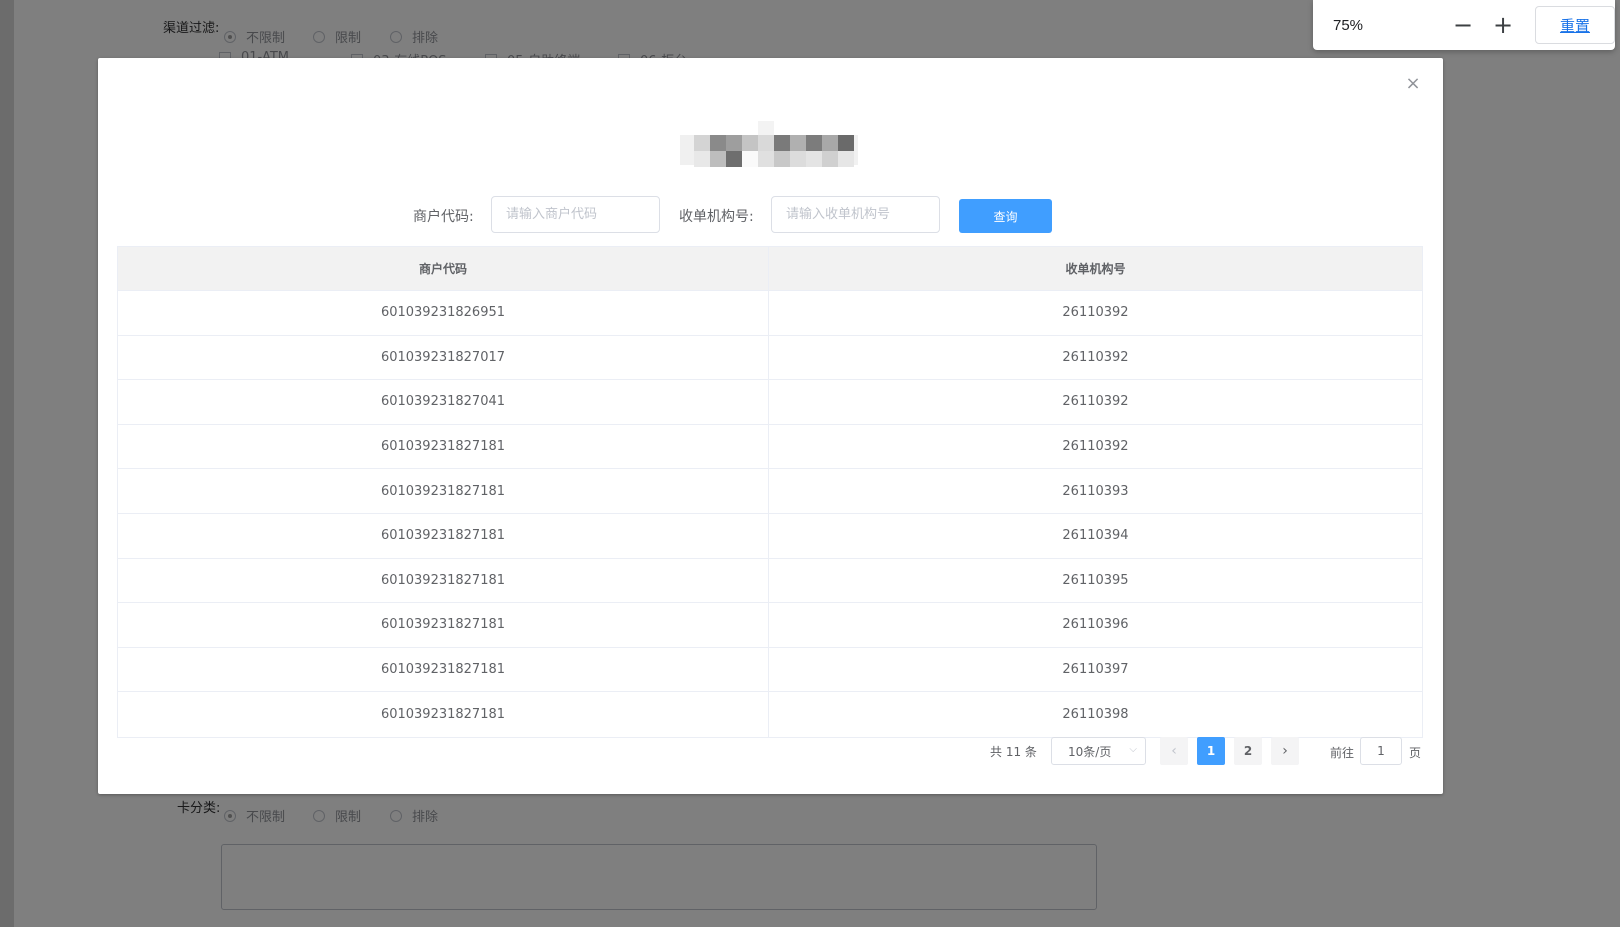 The height and width of the screenshot is (927, 1620). I want to click on merchant-code-input, so click(575, 214).